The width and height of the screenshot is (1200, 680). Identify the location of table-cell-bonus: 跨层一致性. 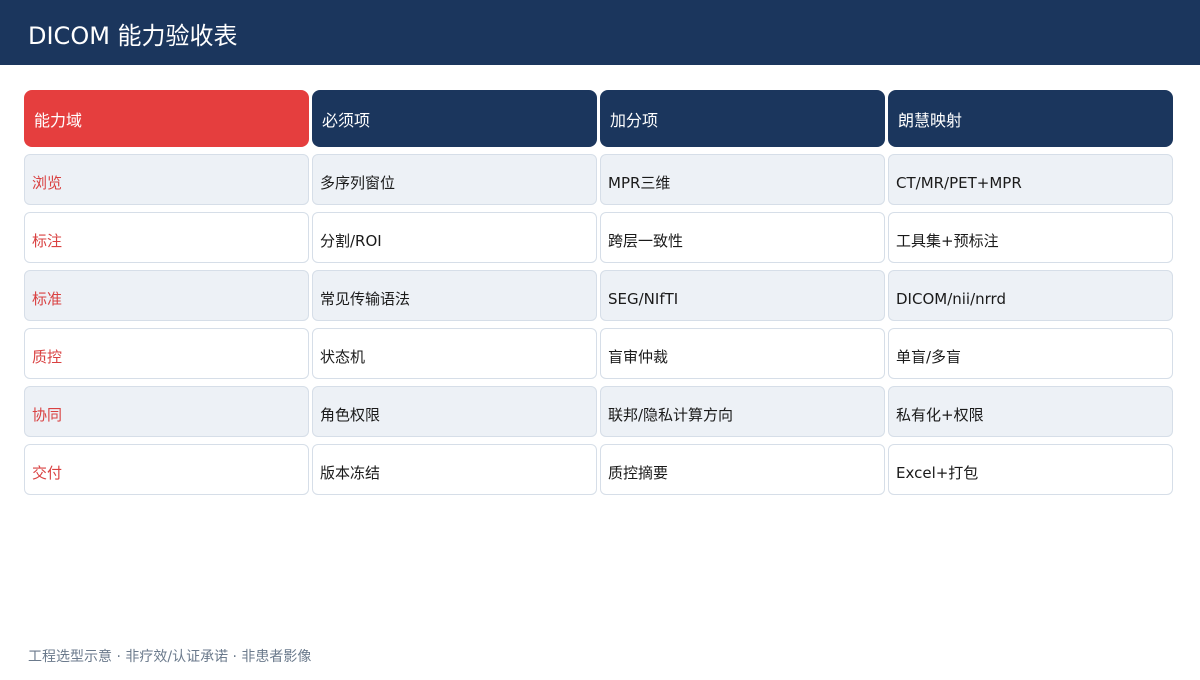
(742, 237).